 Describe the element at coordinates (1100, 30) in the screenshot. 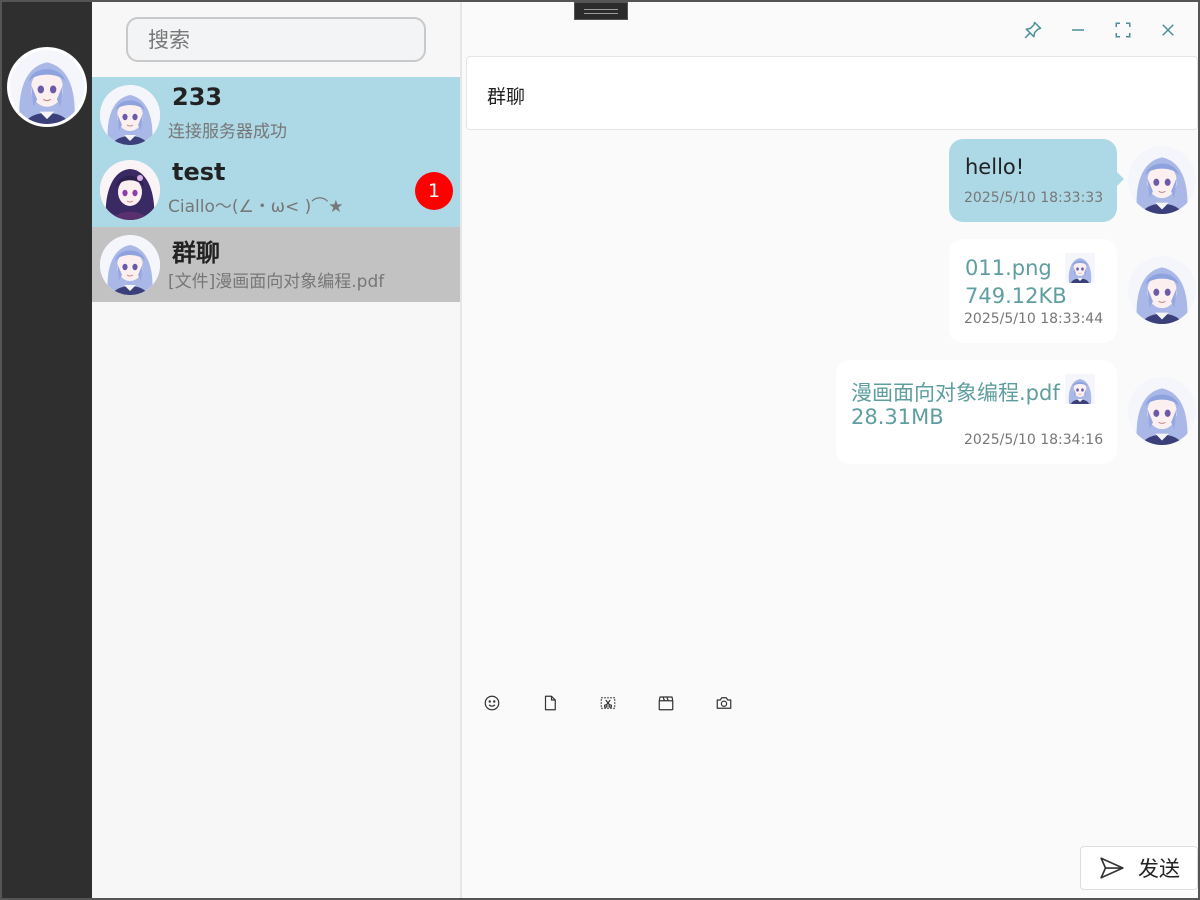

I see `window-controls` at that location.